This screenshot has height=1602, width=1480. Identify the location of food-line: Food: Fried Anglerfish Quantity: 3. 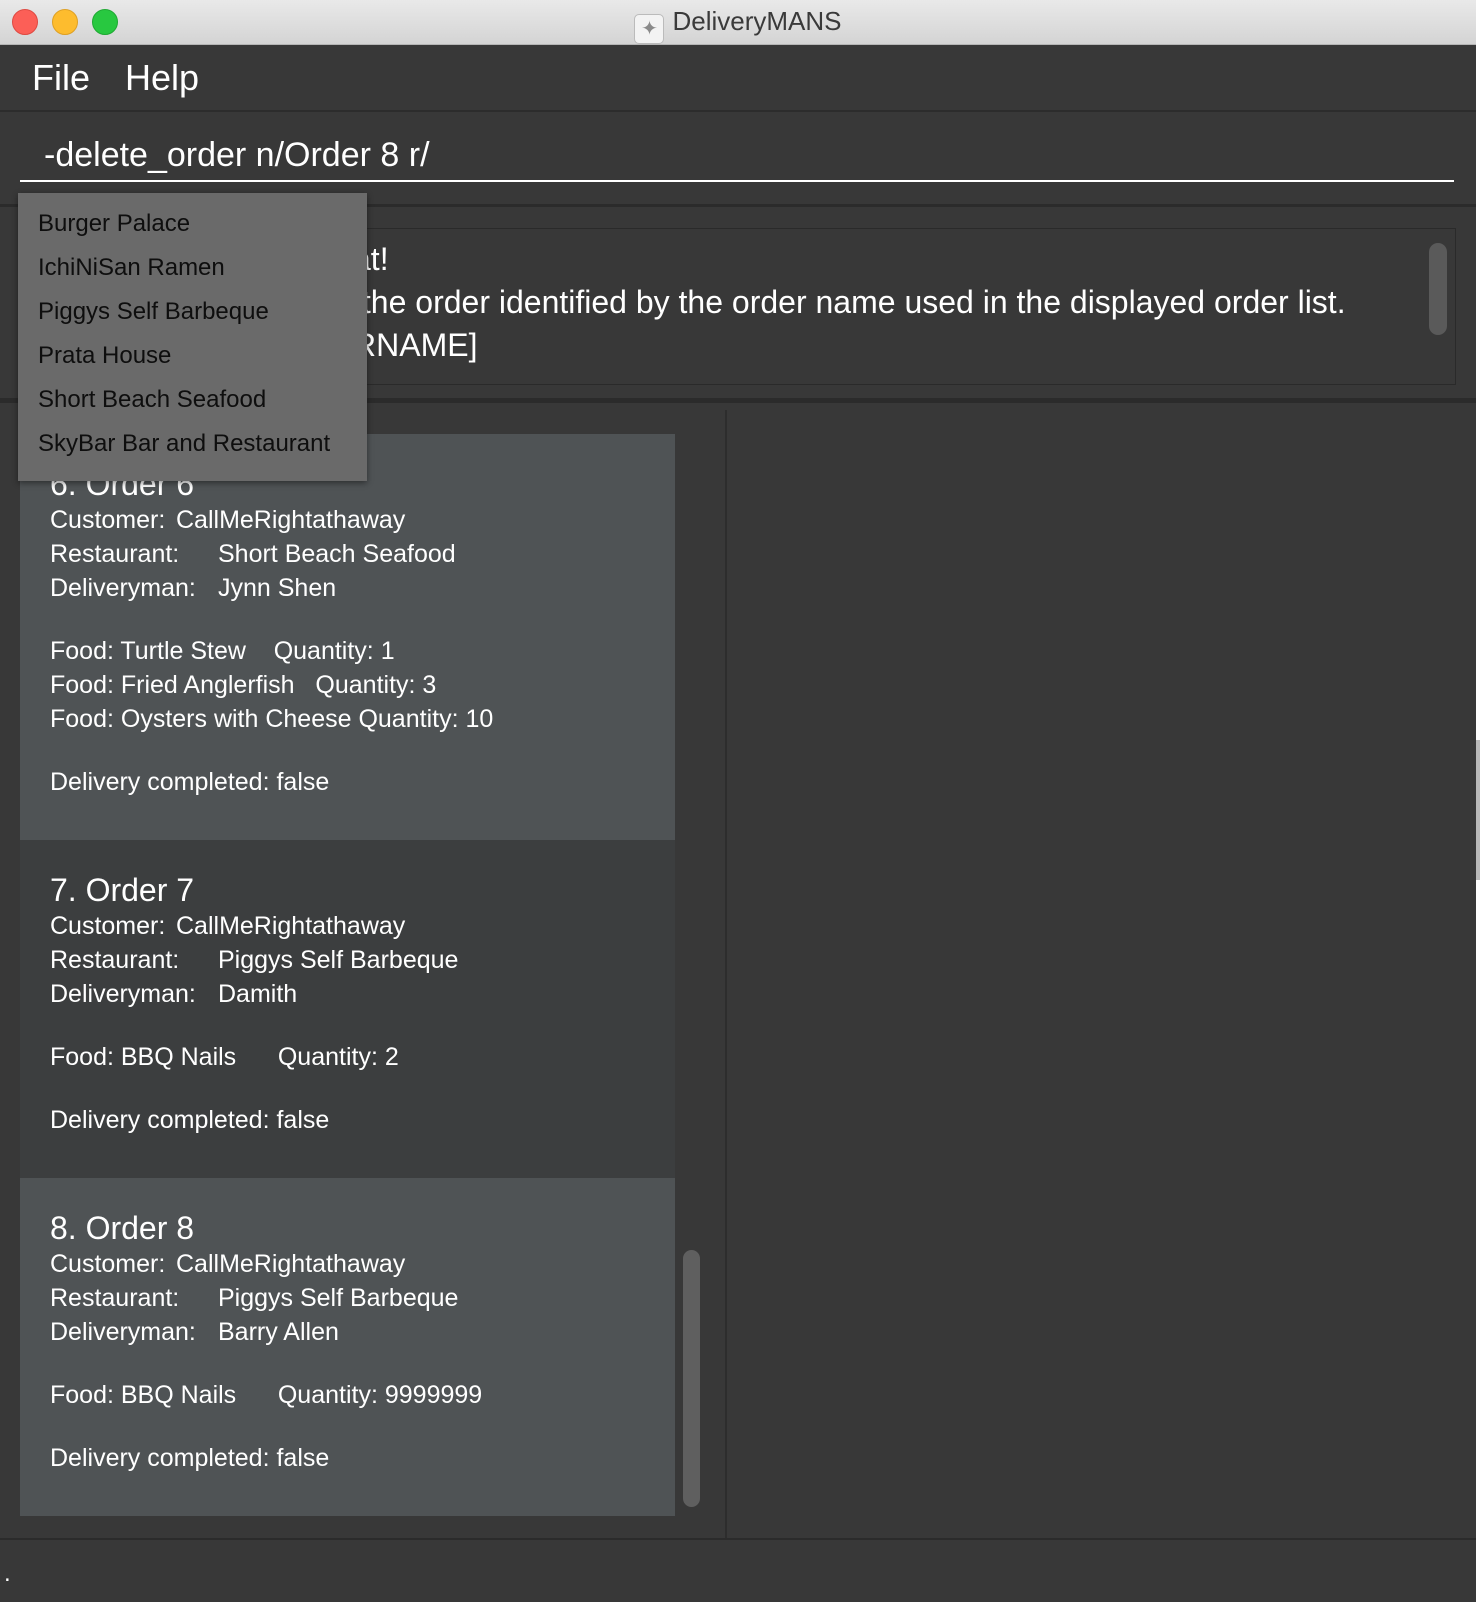
(243, 685).